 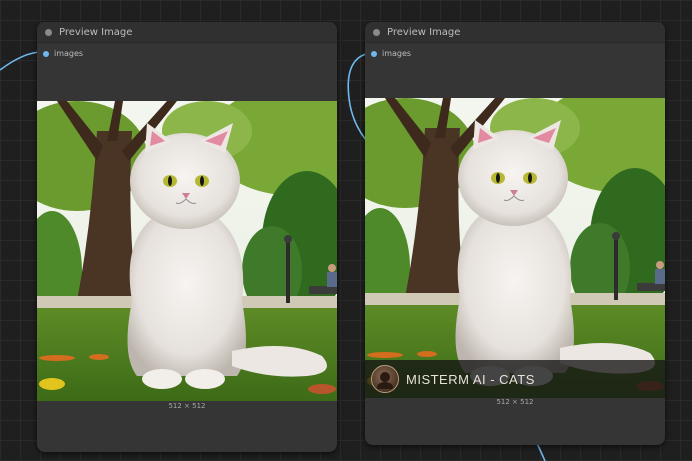 I want to click on watermark-logo-icon, so click(x=385, y=379).